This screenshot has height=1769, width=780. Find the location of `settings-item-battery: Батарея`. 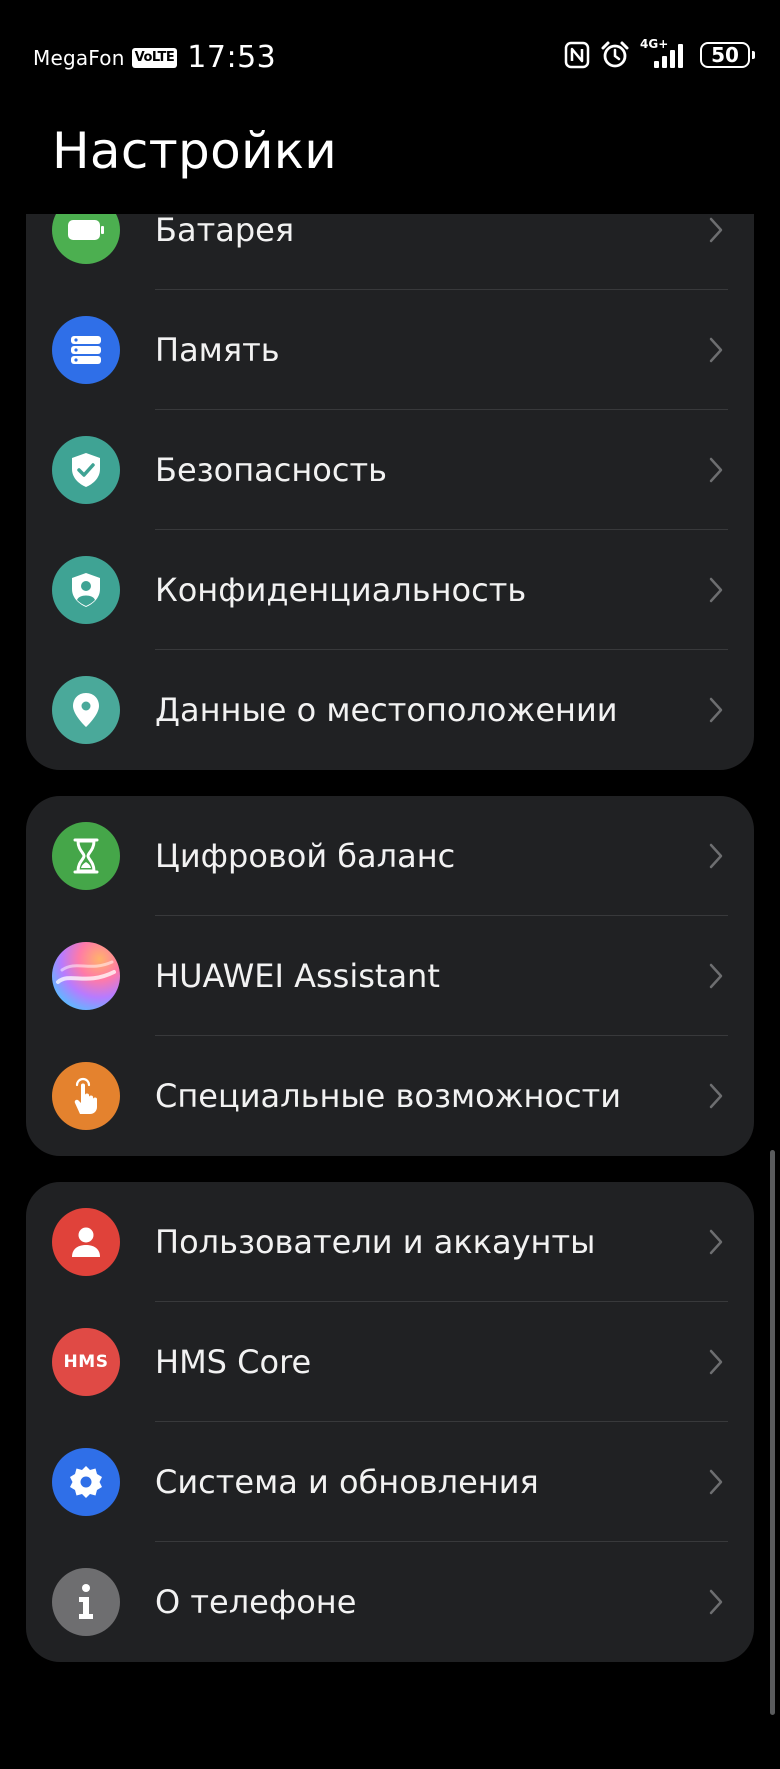

settings-item-battery: Батарея is located at coordinates (390, 252).